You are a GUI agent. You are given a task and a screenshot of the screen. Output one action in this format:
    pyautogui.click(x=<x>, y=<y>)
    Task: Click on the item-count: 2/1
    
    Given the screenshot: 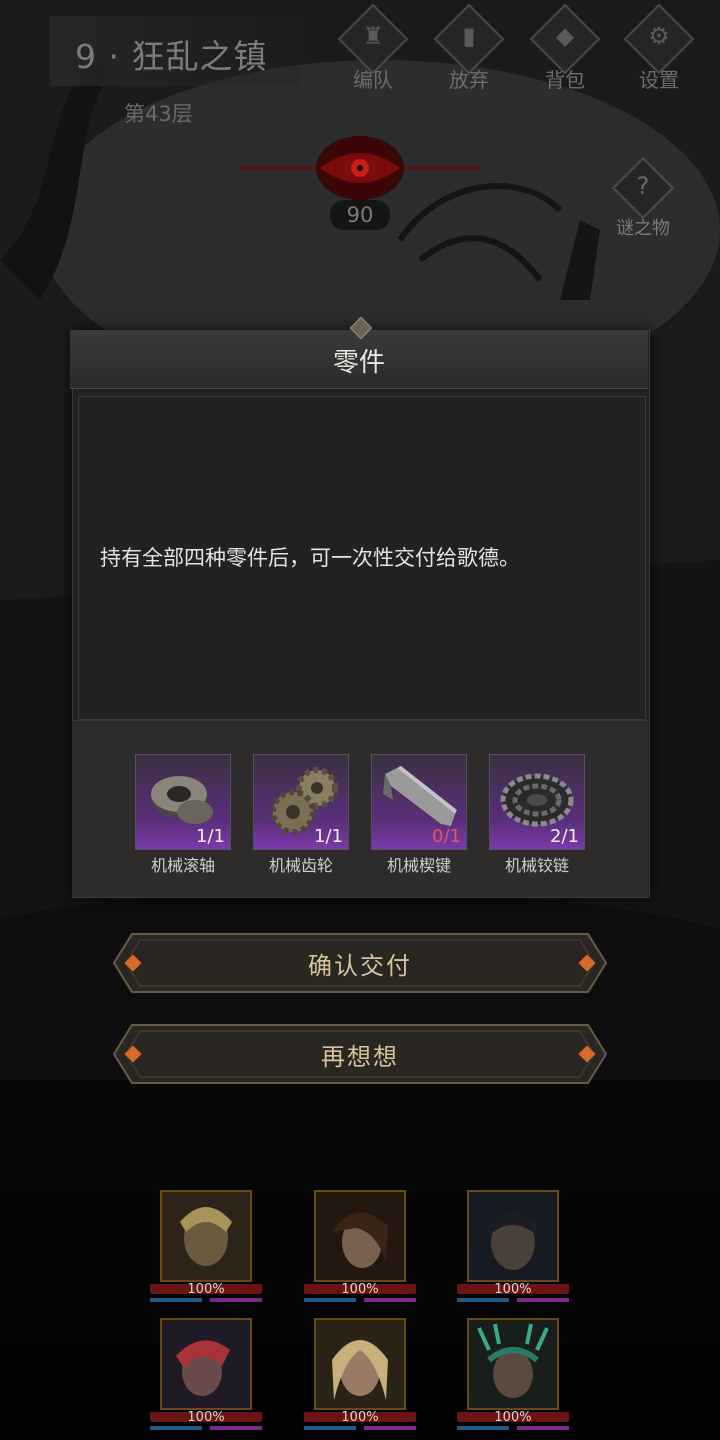 What is the action you would take?
    pyautogui.click(x=564, y=836)
    